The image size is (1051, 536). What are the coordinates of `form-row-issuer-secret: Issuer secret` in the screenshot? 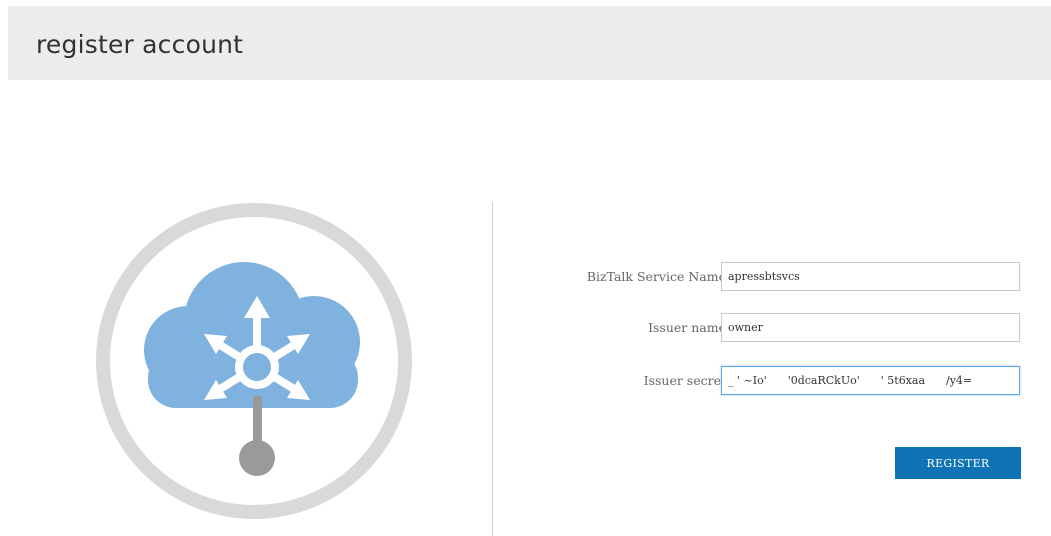 It's located at (770, 381).